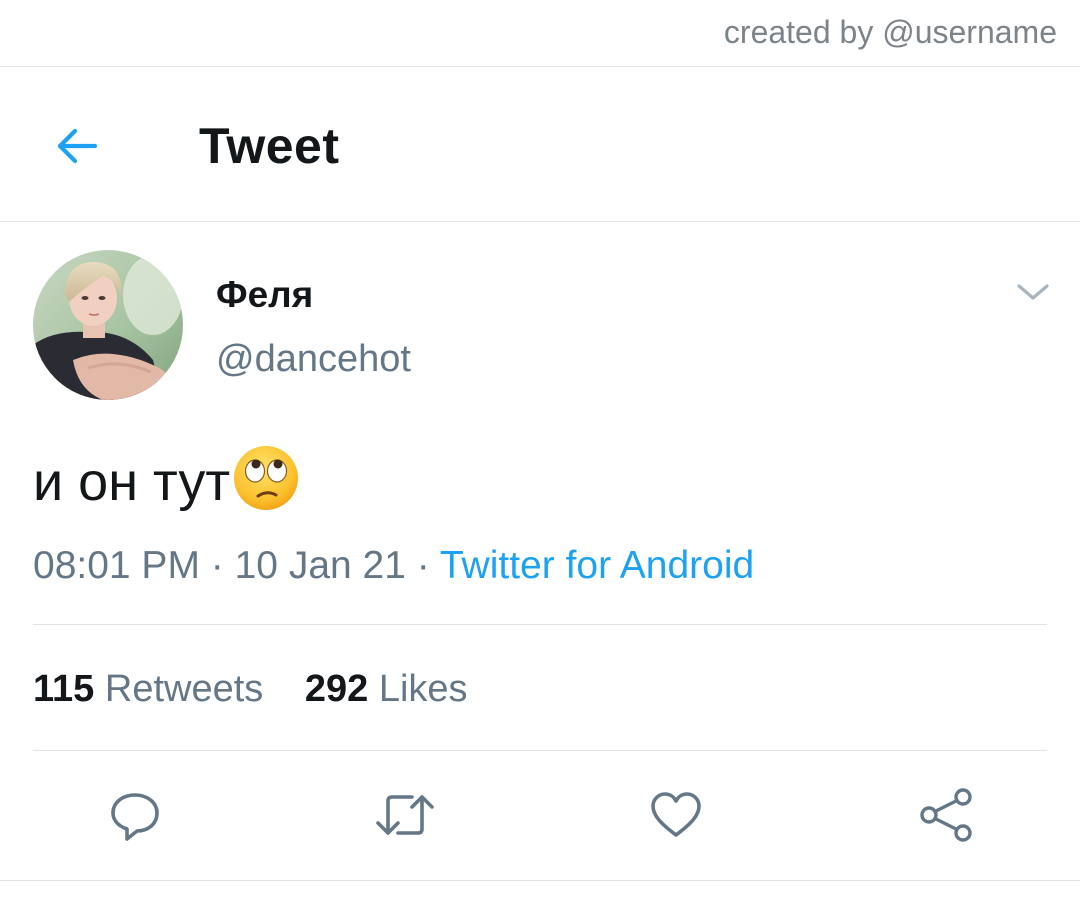 The image size is (1080, 898). I want to click on likes-stat: 292 Likes, so click(386, 689).